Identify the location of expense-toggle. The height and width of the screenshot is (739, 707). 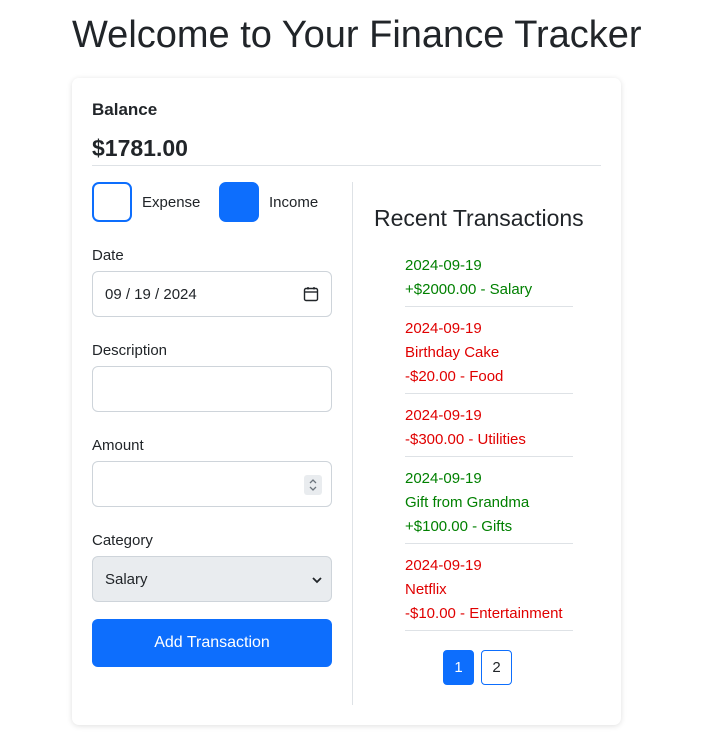
(112, 202).